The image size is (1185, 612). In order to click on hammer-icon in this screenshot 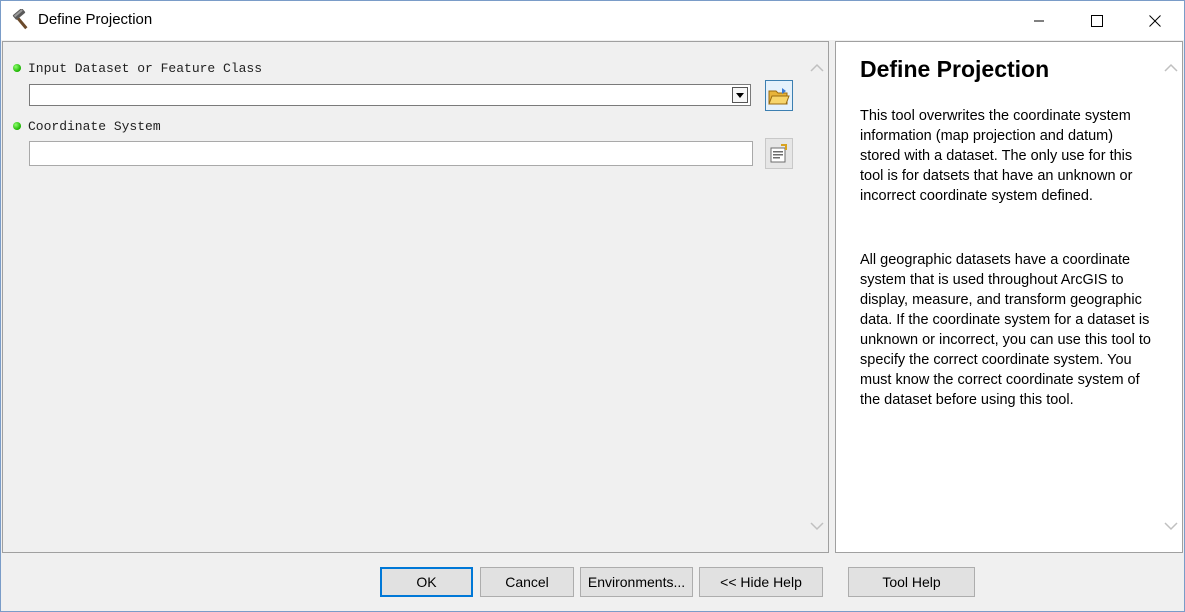, I will do `click(22, 19)`.